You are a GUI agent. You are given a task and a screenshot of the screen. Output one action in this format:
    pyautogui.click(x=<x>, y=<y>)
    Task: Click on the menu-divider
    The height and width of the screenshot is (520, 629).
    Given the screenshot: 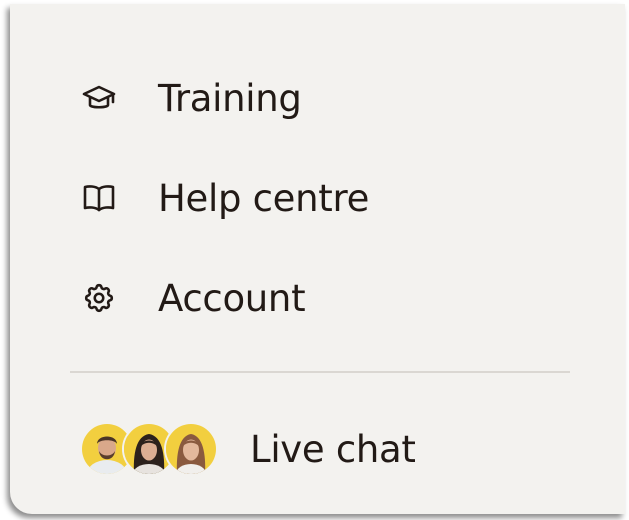 What is the action you would take?
    pyautogui.click(x=320, y=372)
    